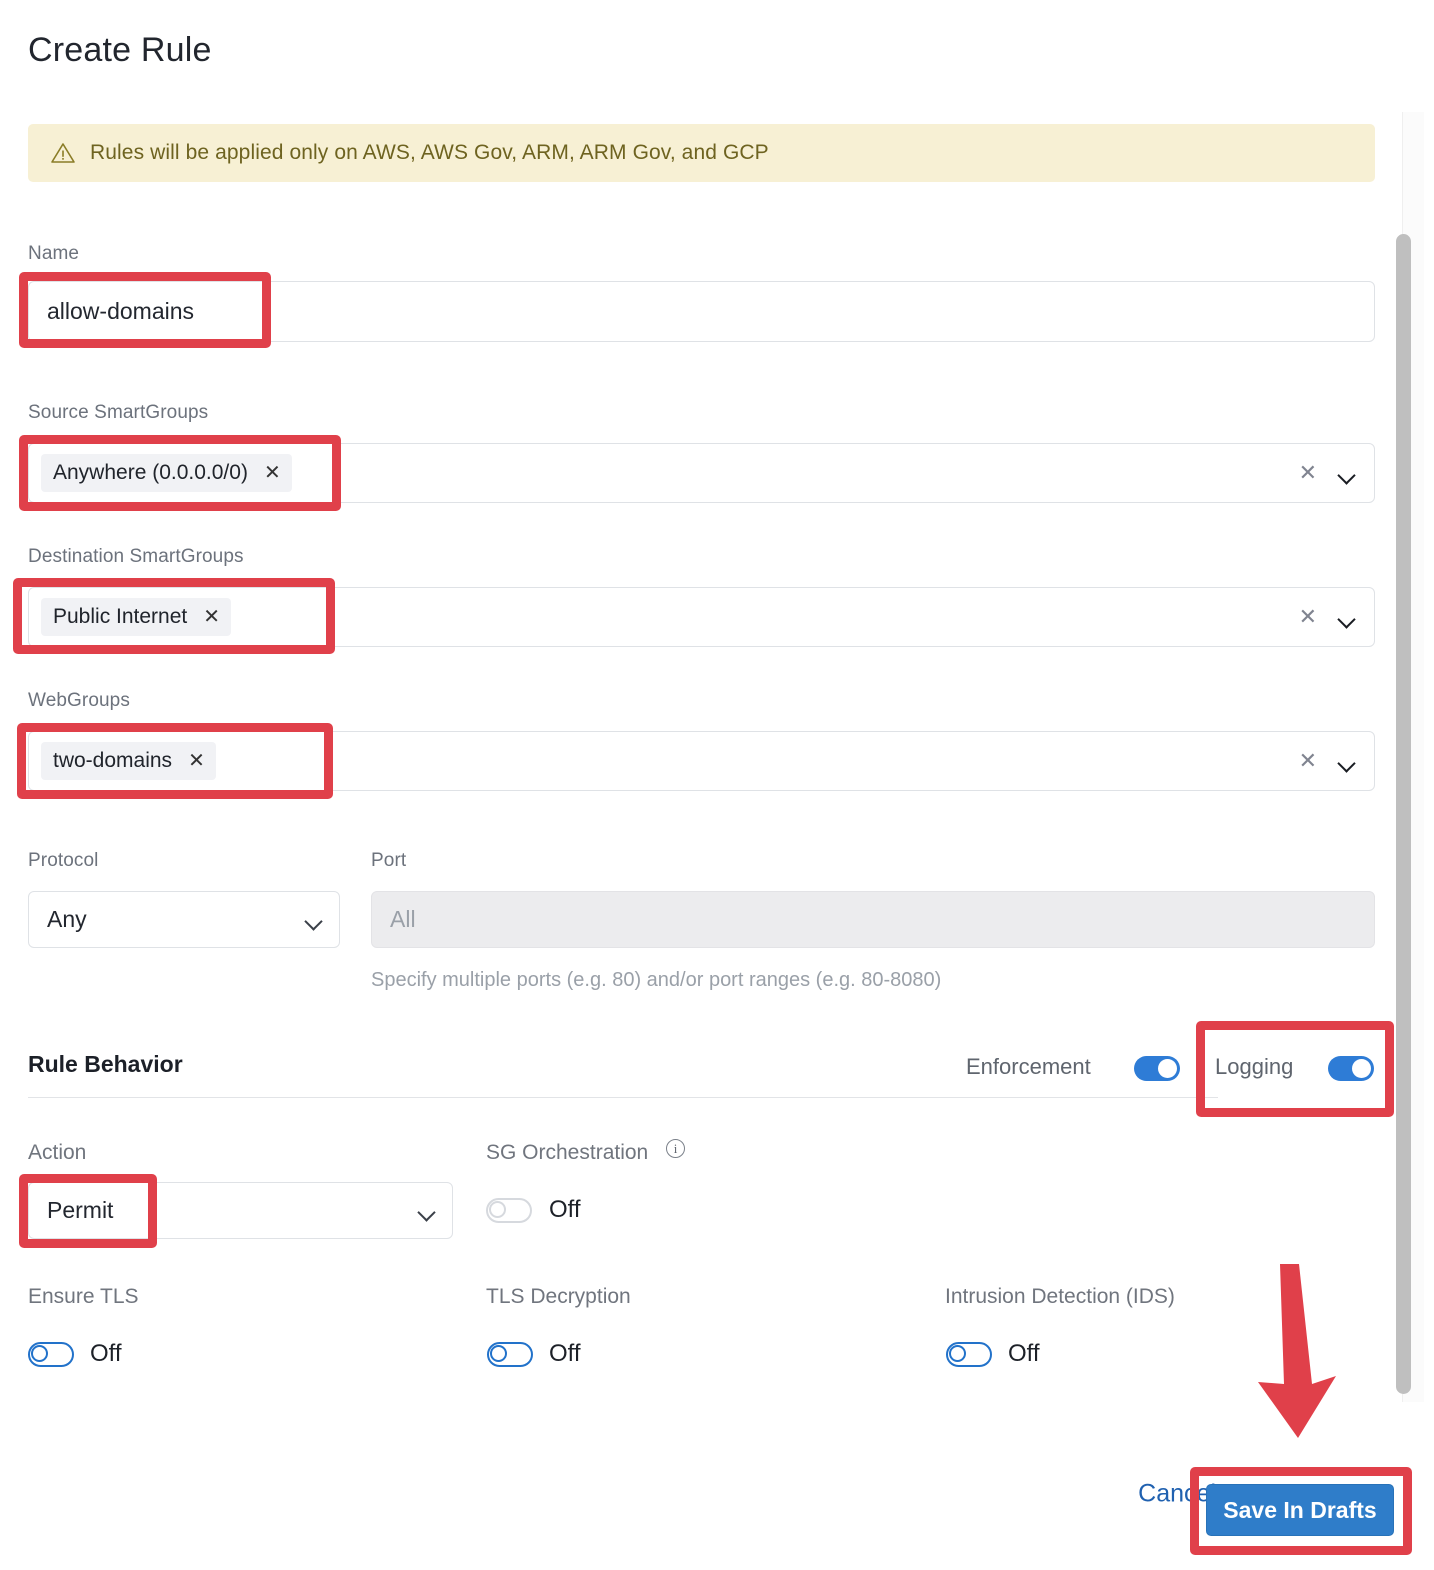 This screenshot has height=1570, width=1434. Describe the element at coordinates (105, 1064) in the screenshot. I see `rule-behavior-title: Rule Behavior` at that location.